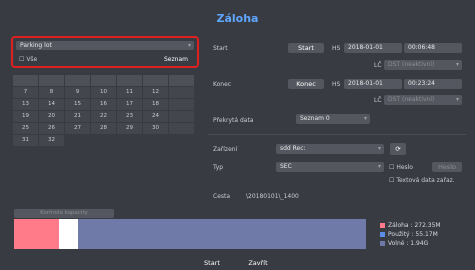 The image size is (475, 270). I want to click on calendar-day: 11, so click(129, 92).